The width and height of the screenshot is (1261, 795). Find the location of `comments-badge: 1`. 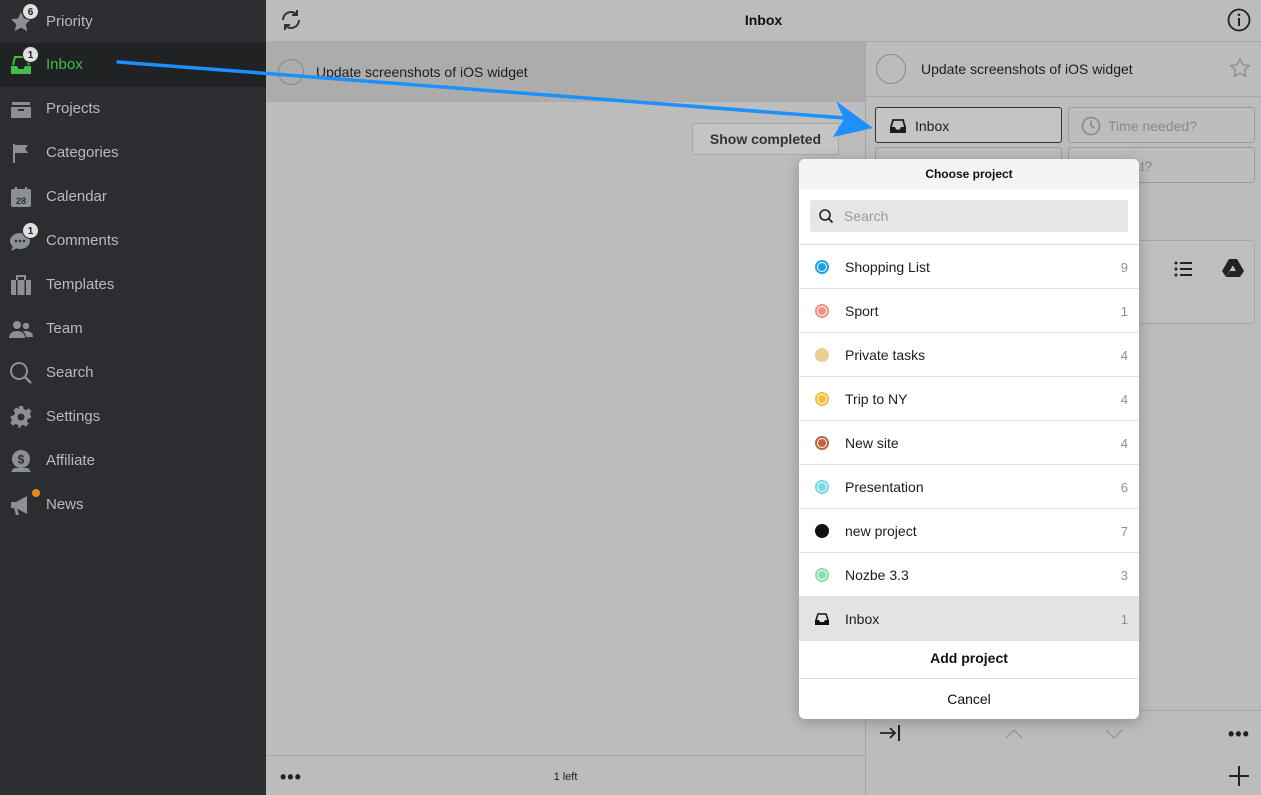

comments-badge: 1 is located at coordinates (30, 230).